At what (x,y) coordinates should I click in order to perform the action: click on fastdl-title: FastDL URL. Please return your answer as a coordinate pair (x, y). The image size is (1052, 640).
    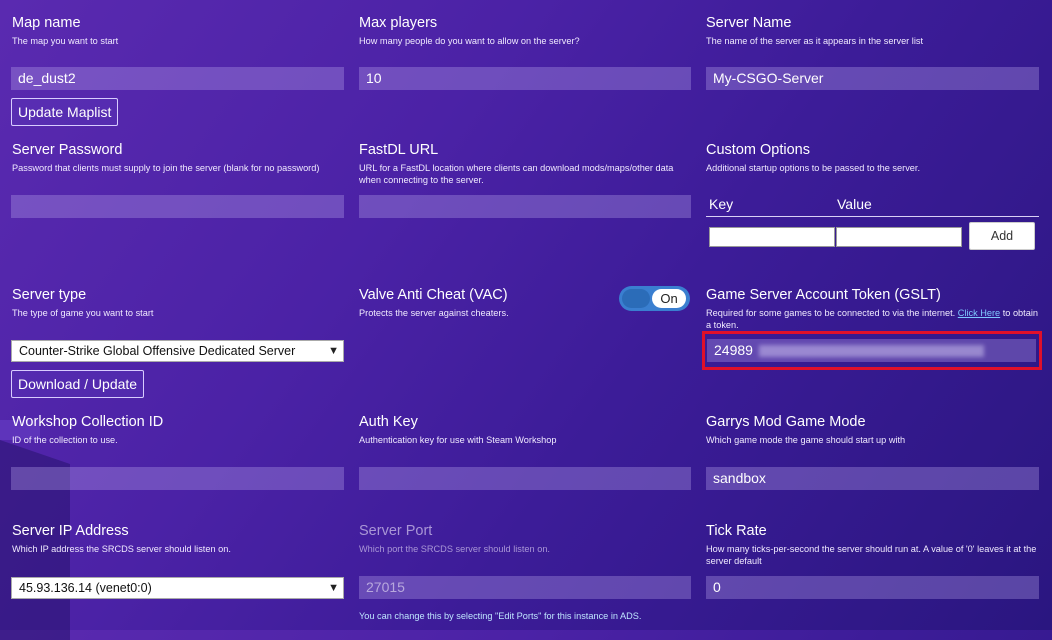
    Looking at the image, I should click on (399, 150).